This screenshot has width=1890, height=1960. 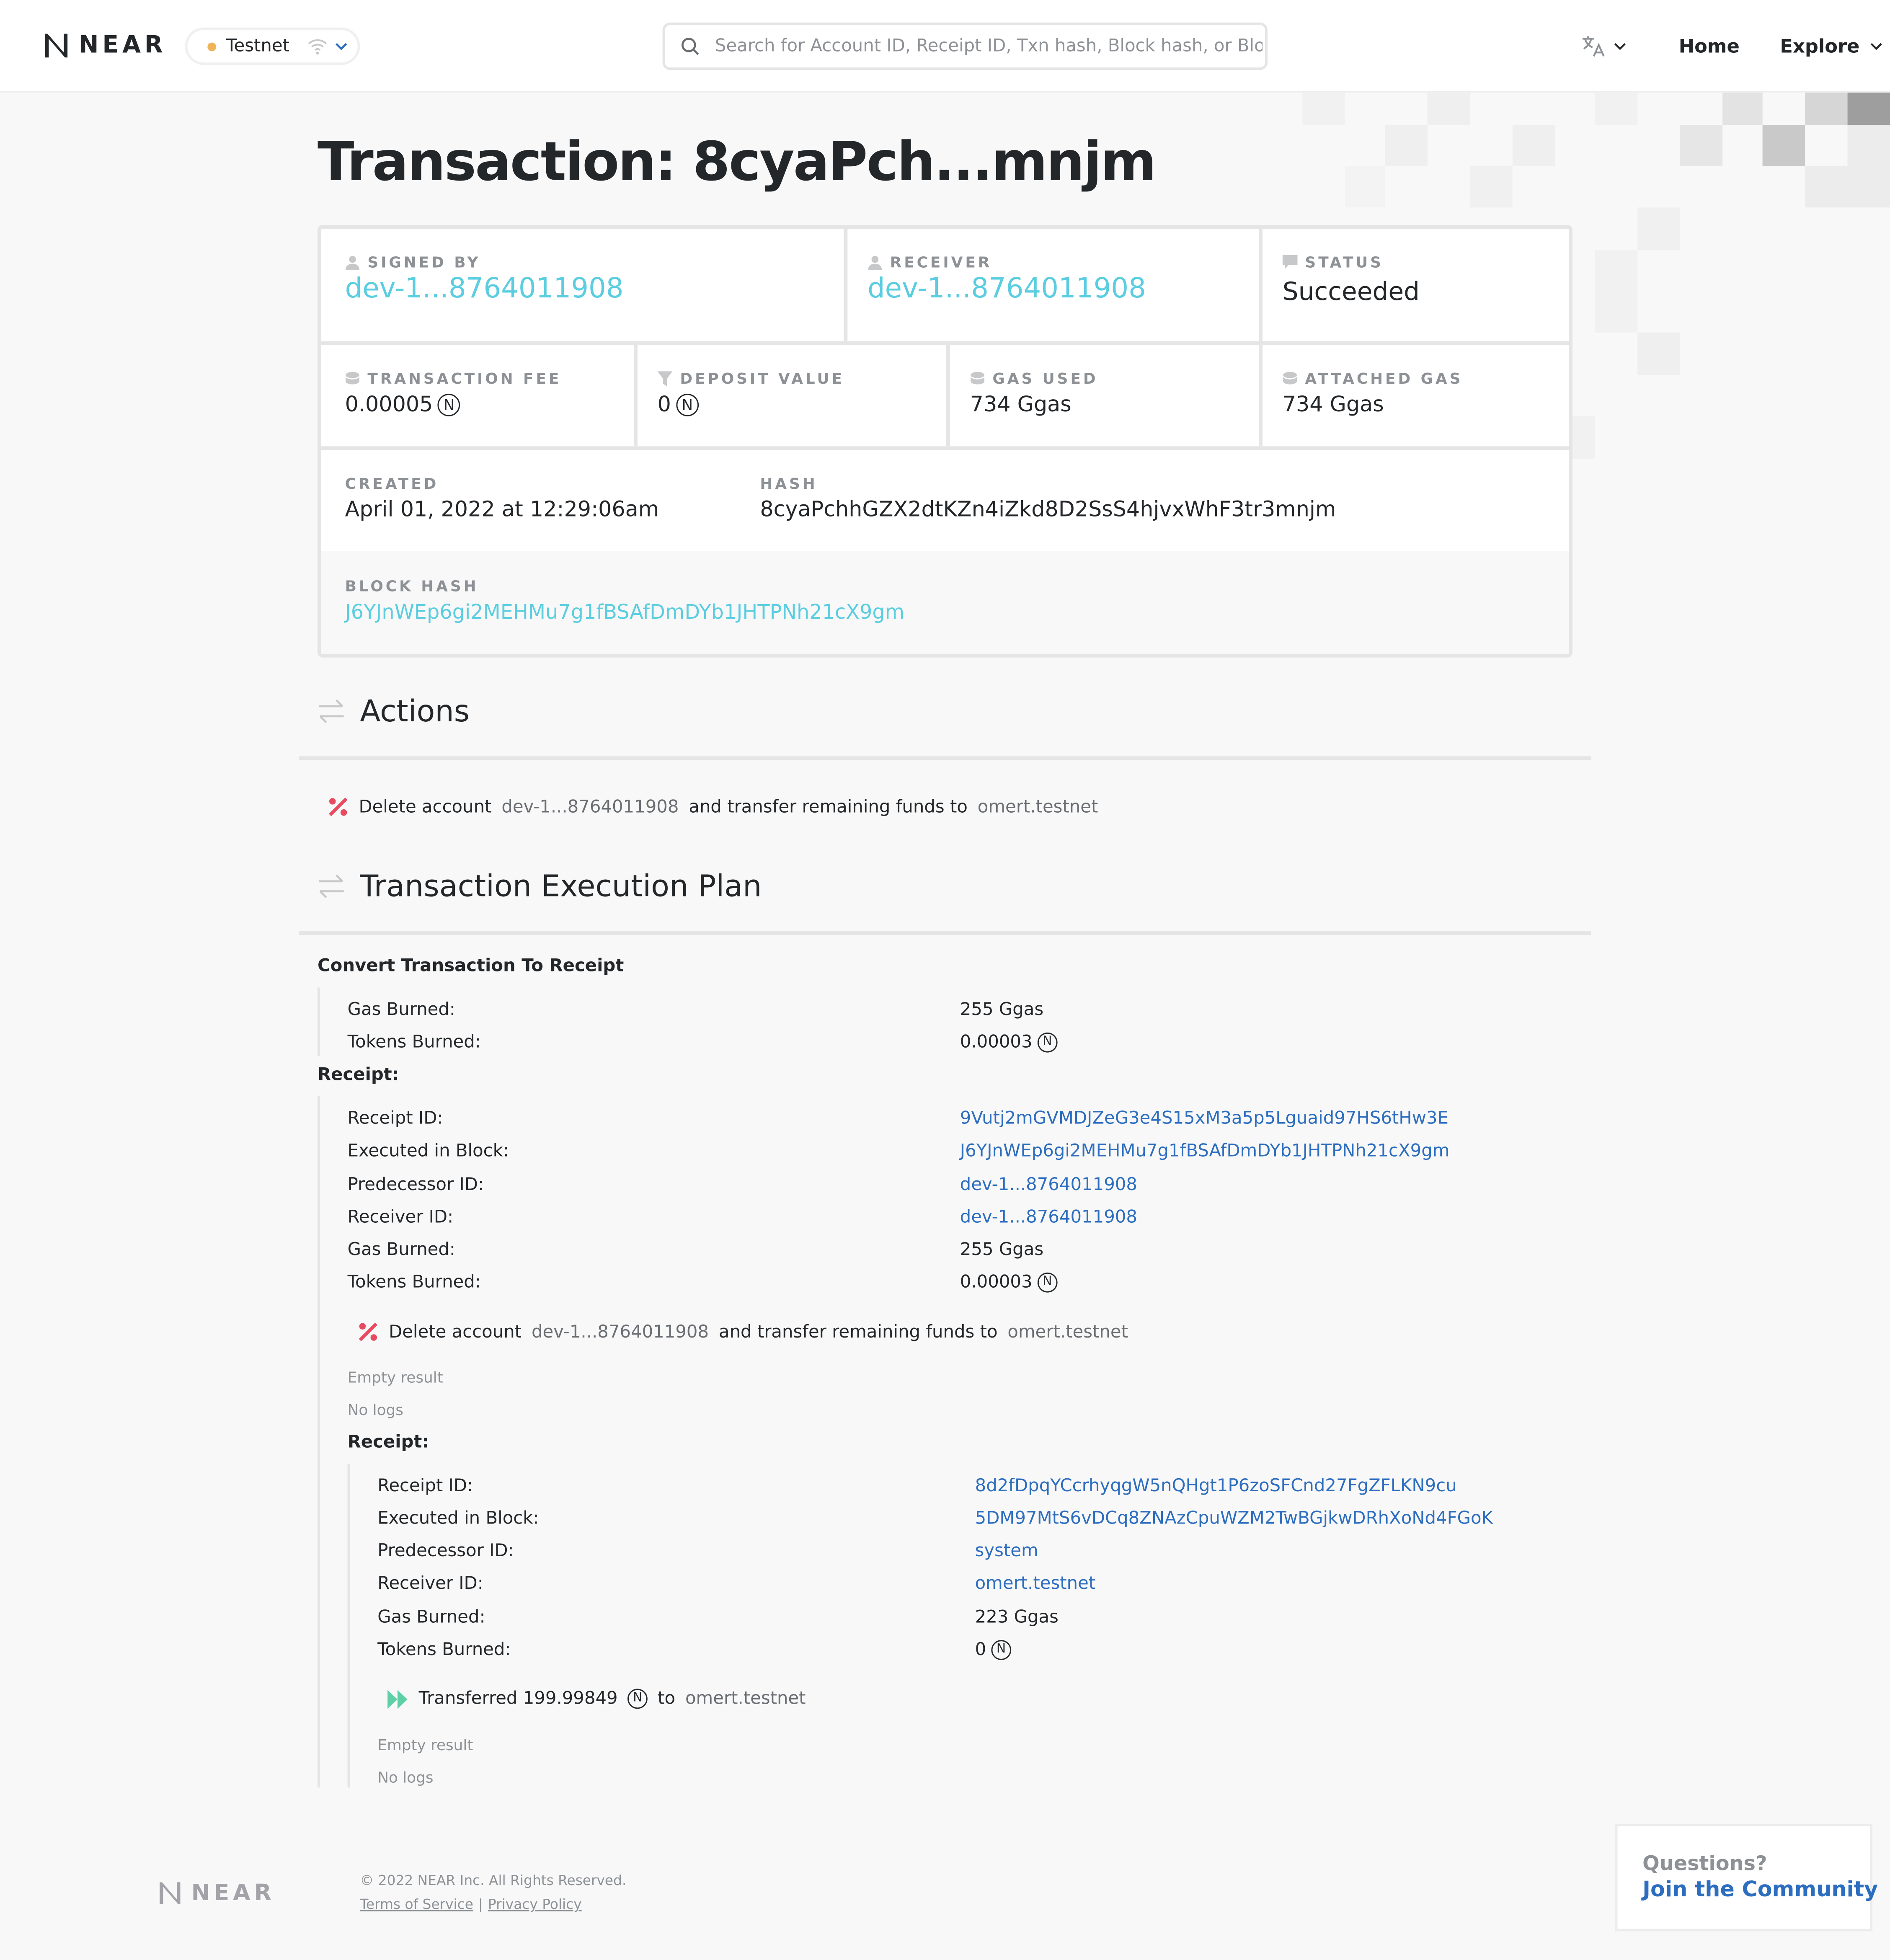 What do you see at coordinates (789, 484) in the screenshot?
I see `hash-label: HASH` at bounding box center [789, 484].